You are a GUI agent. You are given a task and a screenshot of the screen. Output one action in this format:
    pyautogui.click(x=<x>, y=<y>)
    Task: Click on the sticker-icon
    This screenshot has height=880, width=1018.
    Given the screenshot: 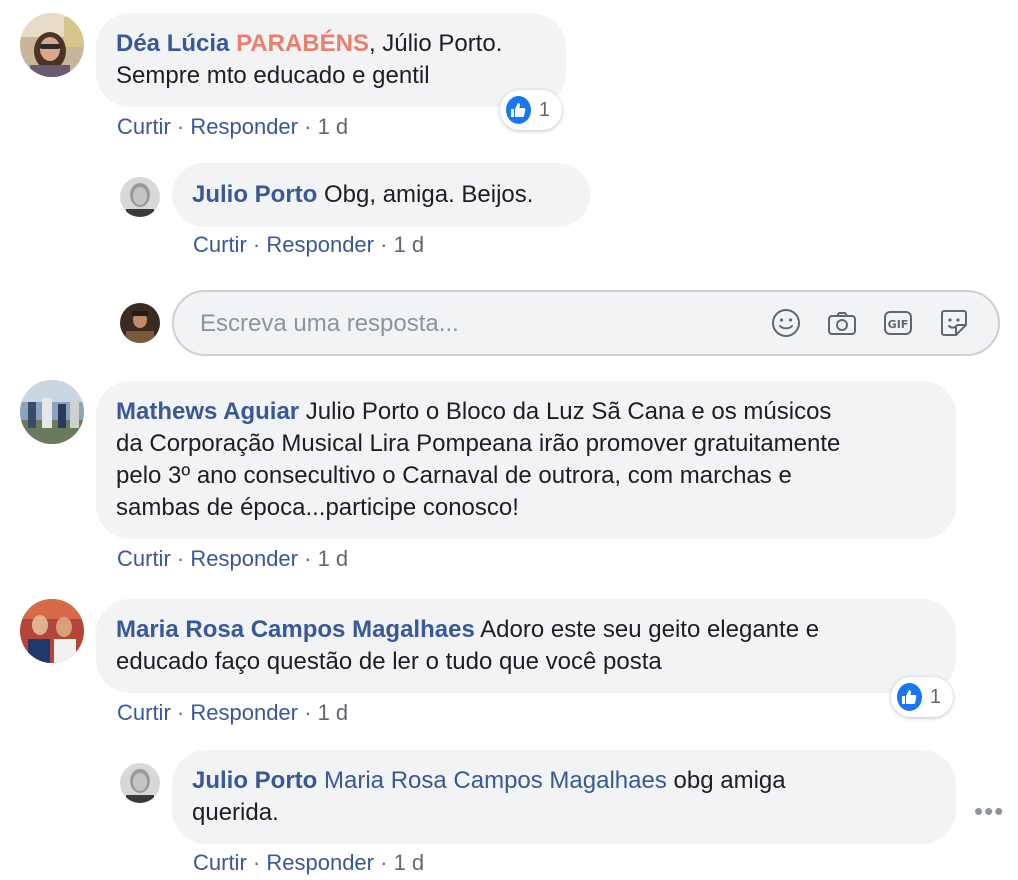 What is the action you would take?
    pyautogui.click(x=954, y=323)
    